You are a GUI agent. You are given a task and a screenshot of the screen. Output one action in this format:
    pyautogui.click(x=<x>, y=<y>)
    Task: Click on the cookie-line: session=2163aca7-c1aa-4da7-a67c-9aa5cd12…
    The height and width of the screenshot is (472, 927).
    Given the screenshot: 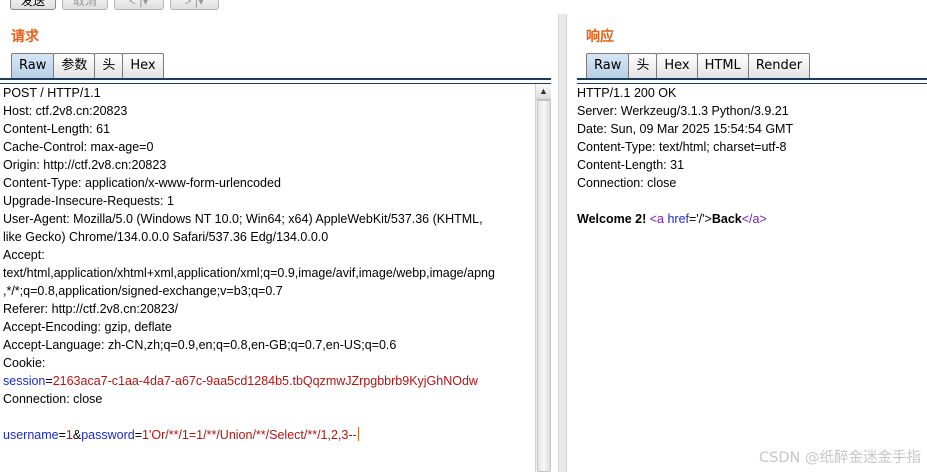 What is the action you would take?
    pyautogui.click(x=240, y=381)
    